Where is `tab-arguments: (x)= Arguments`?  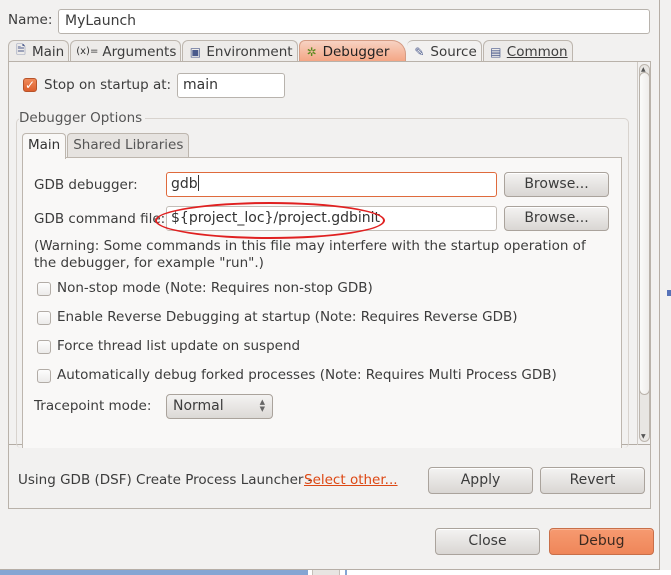
tab-arguments: (x)= Arguments is located at coordinates (126, 51).